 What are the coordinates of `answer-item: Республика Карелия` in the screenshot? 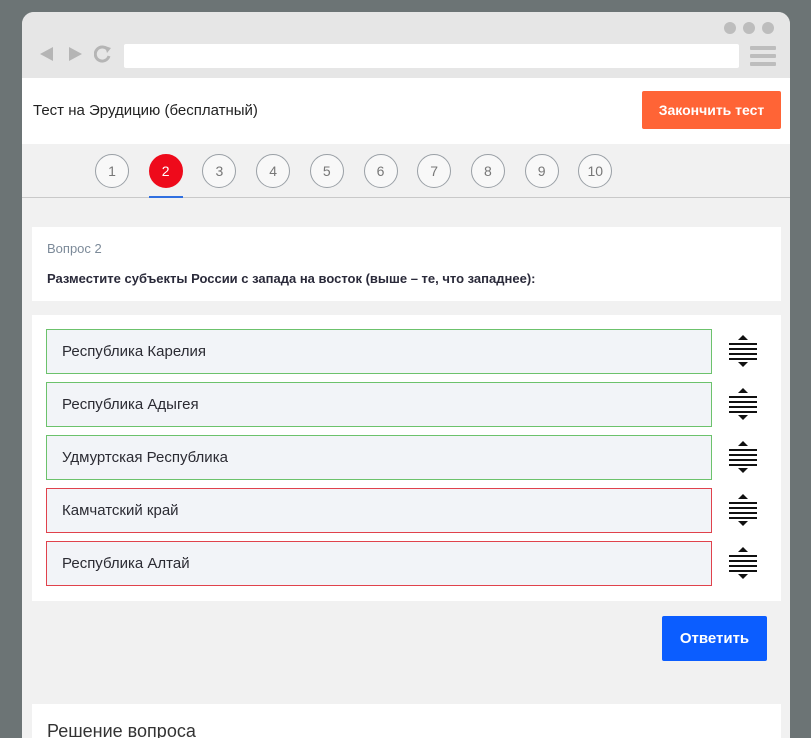 It's located at (379, 351).